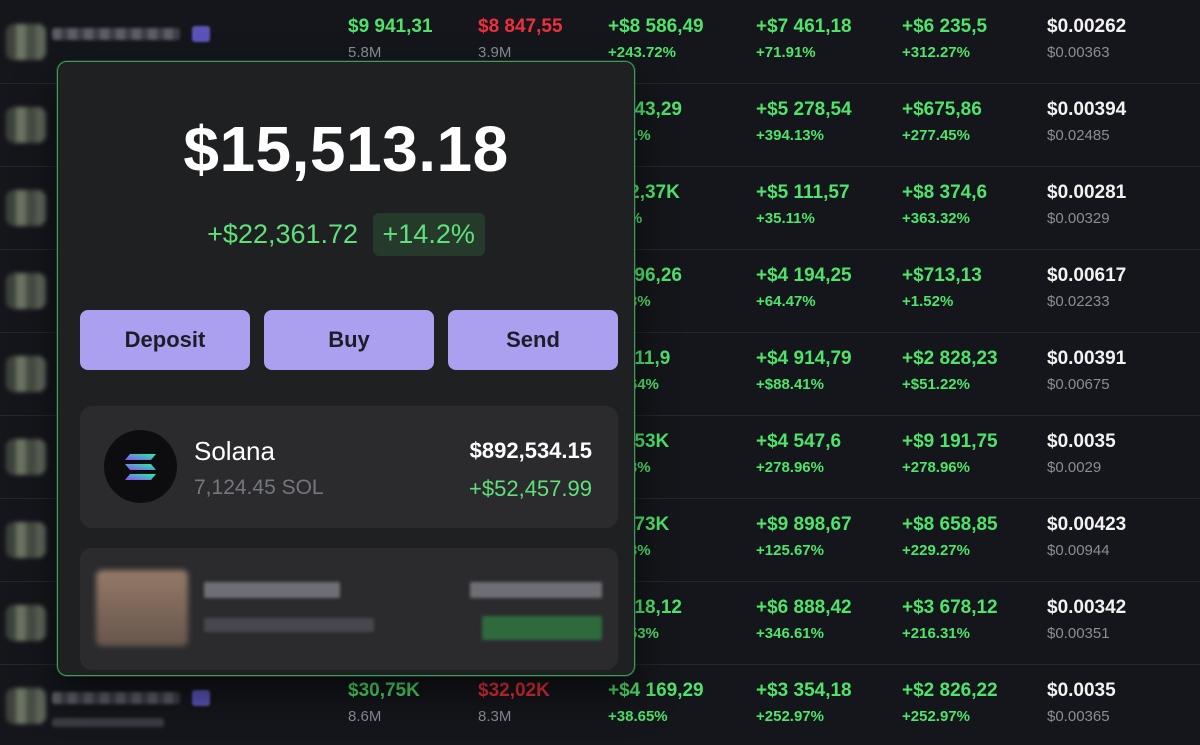 The image size is (1200, 745). Describe the element at coordinates (259, 487) in the screenshot. I see `asset-quantity: 7,124.45 SOL` at that location.